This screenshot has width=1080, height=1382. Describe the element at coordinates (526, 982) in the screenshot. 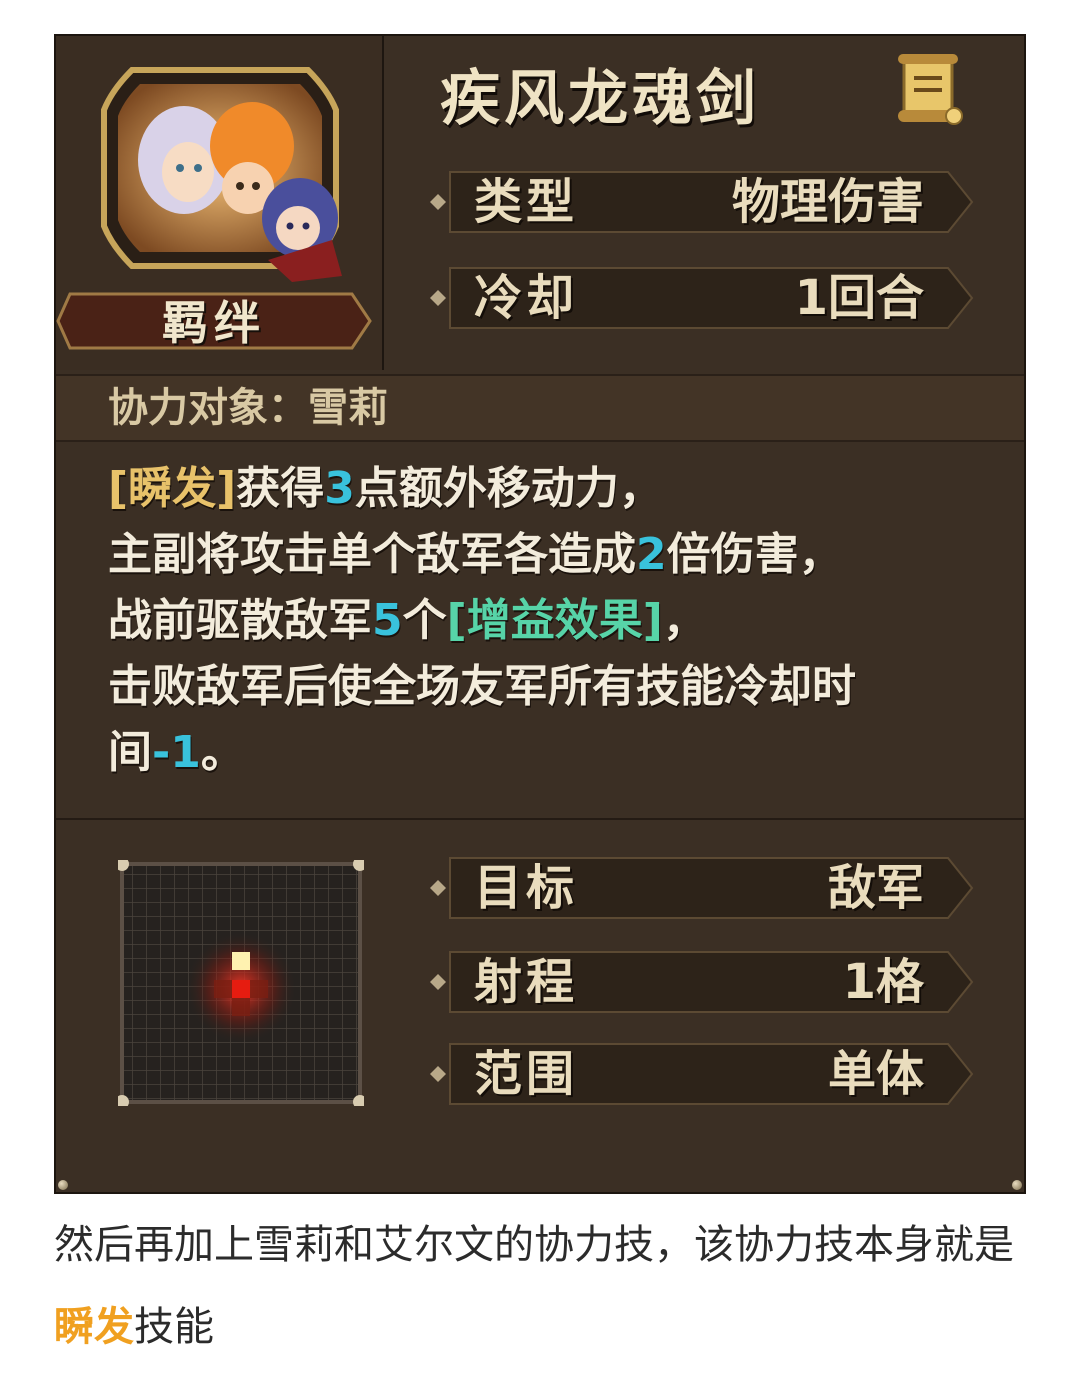

I see `stat-key: 射程` at that location.